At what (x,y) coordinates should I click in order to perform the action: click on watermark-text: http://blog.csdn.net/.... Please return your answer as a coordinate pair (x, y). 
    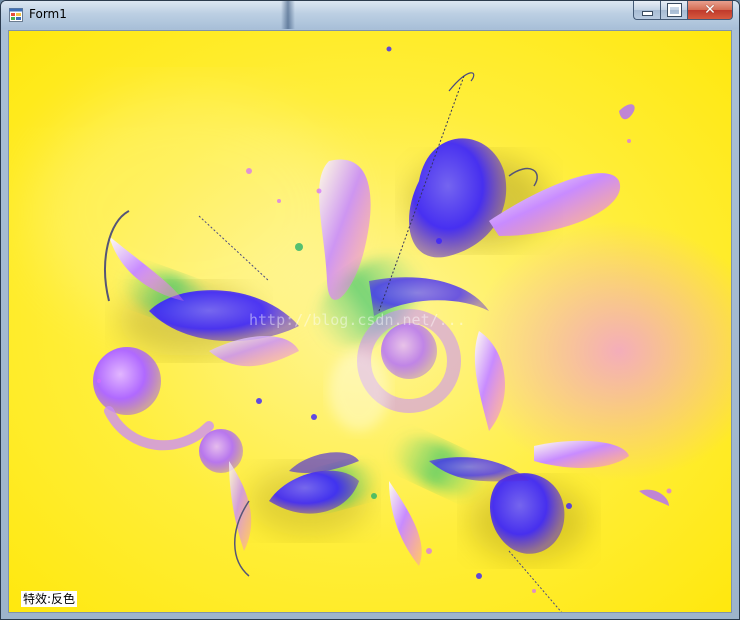
    Looking at the image, I should click on (357, 320).